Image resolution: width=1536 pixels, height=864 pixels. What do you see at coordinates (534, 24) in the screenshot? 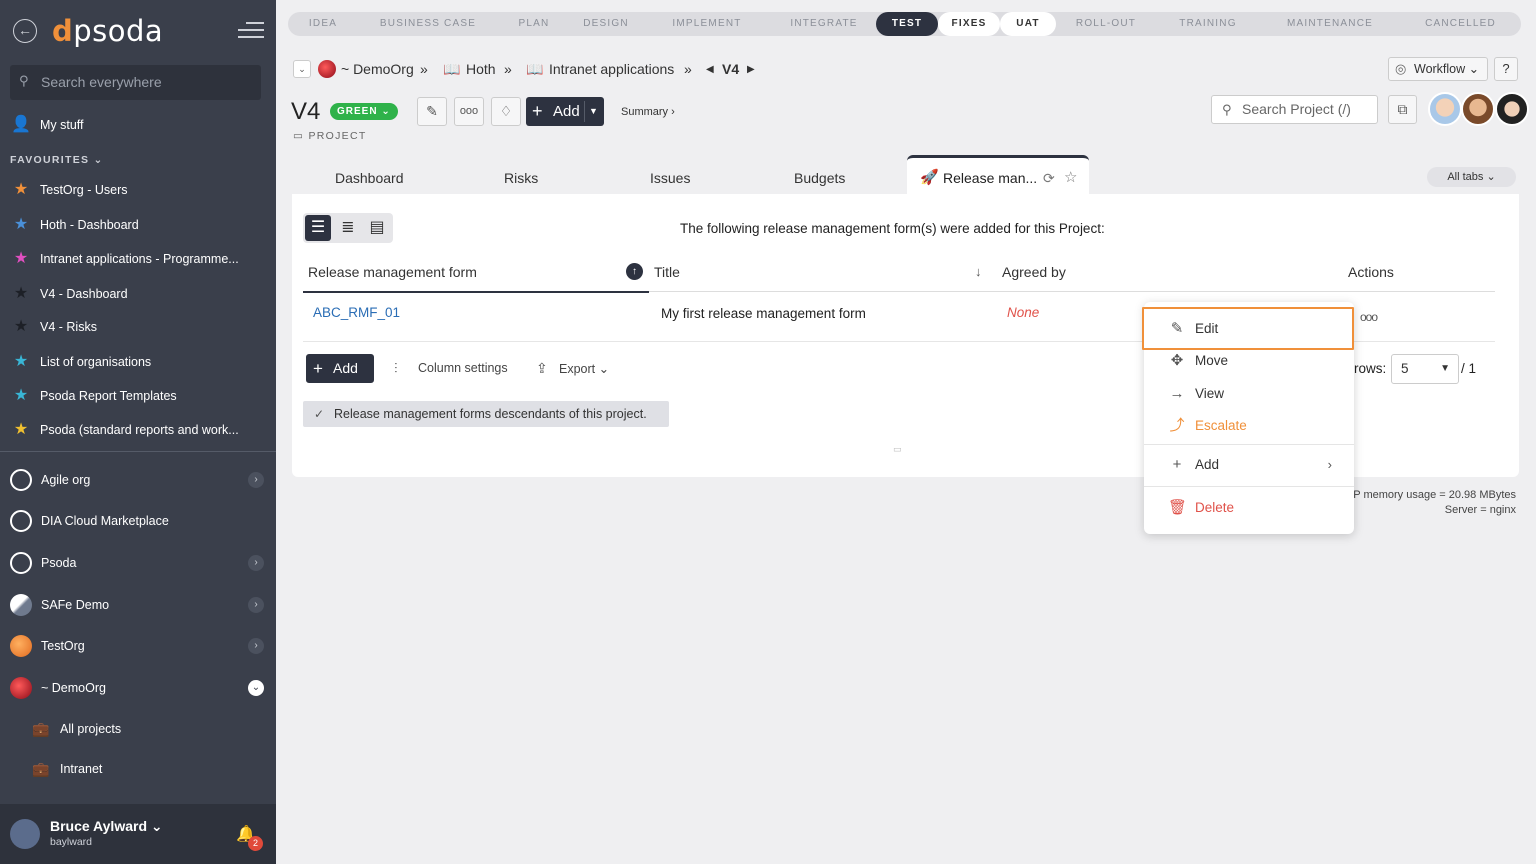
I see `stage-plan: PLAN` at bounding box center [534, 24].